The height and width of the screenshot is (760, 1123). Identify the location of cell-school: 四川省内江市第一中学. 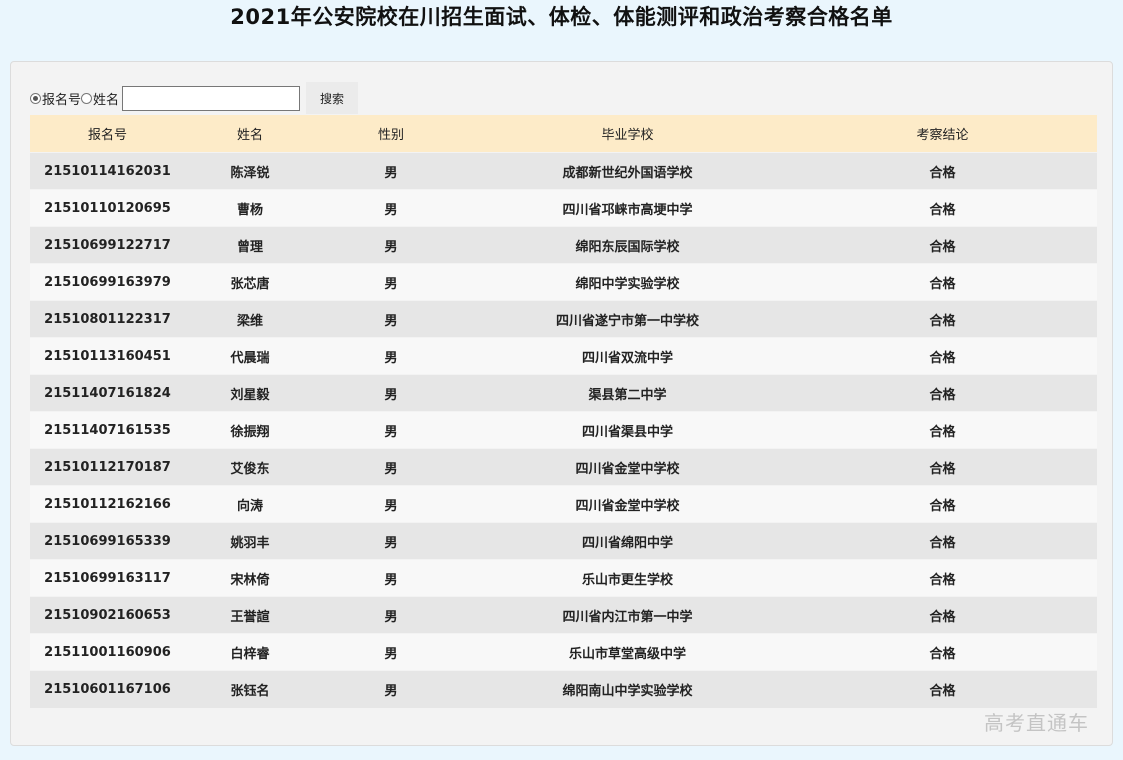
(627, 615).